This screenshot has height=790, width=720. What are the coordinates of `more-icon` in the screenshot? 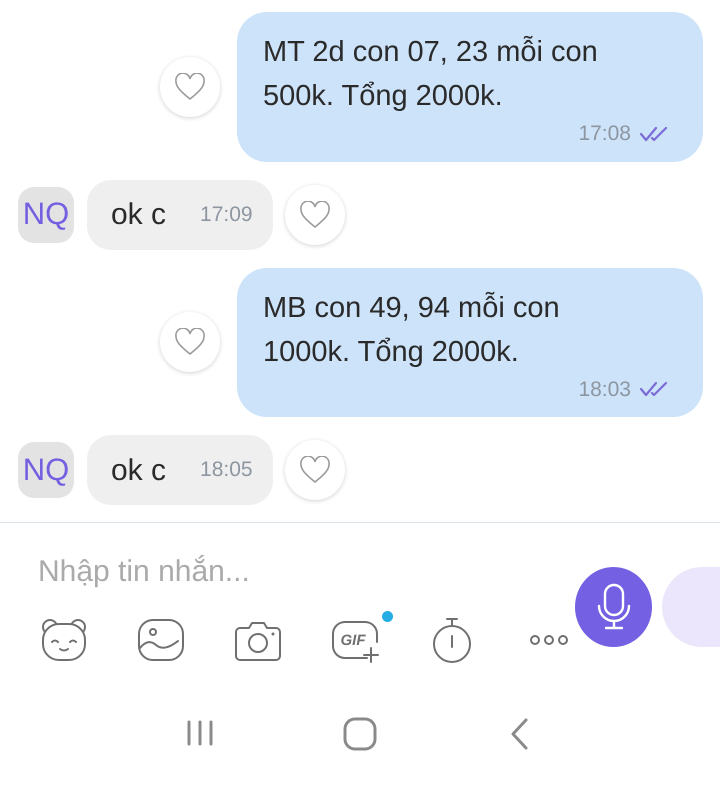 It's located at (549, 639).